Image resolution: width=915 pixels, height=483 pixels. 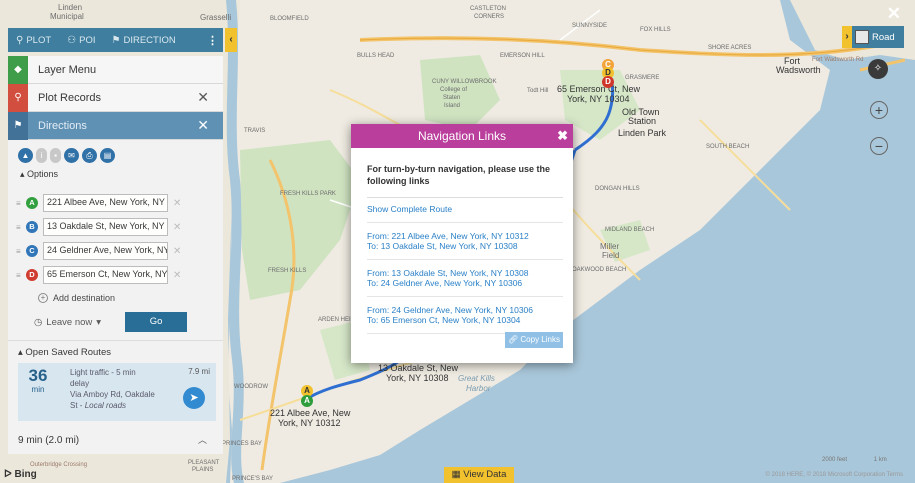 What do you see at coordinates (476, 378) in the screenshot?
I see `map-label-great-kills: Great Kills` at bounding box center [476, 378].